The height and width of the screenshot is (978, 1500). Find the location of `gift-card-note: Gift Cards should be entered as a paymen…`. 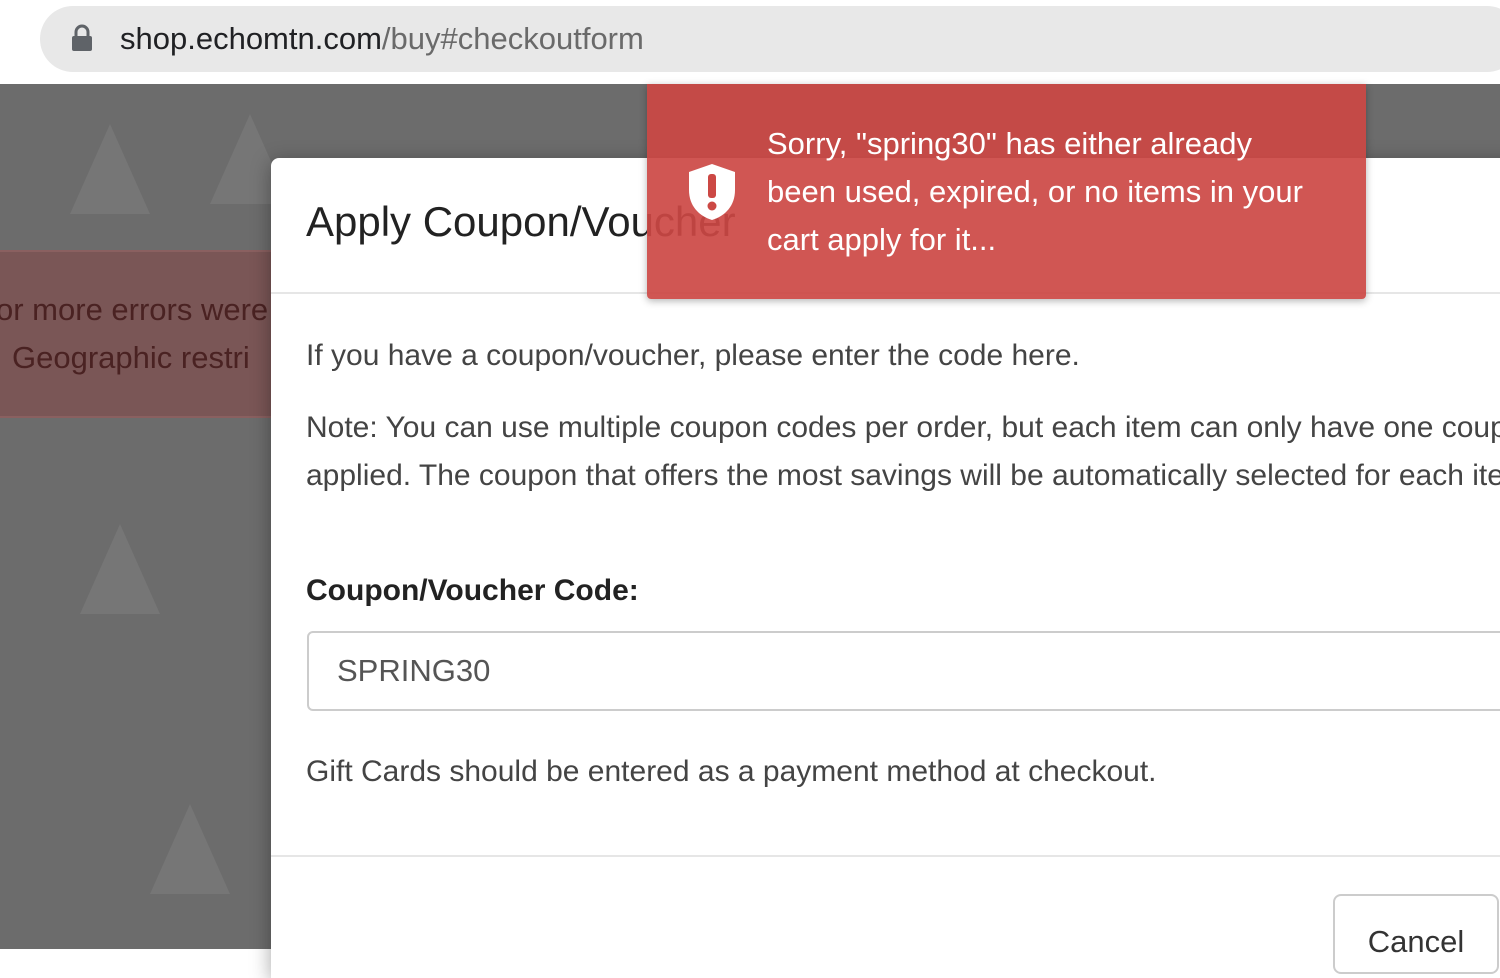

gift-card-note: Gift Cards should be entered as a paymen… is located at coordinates (731, 771).